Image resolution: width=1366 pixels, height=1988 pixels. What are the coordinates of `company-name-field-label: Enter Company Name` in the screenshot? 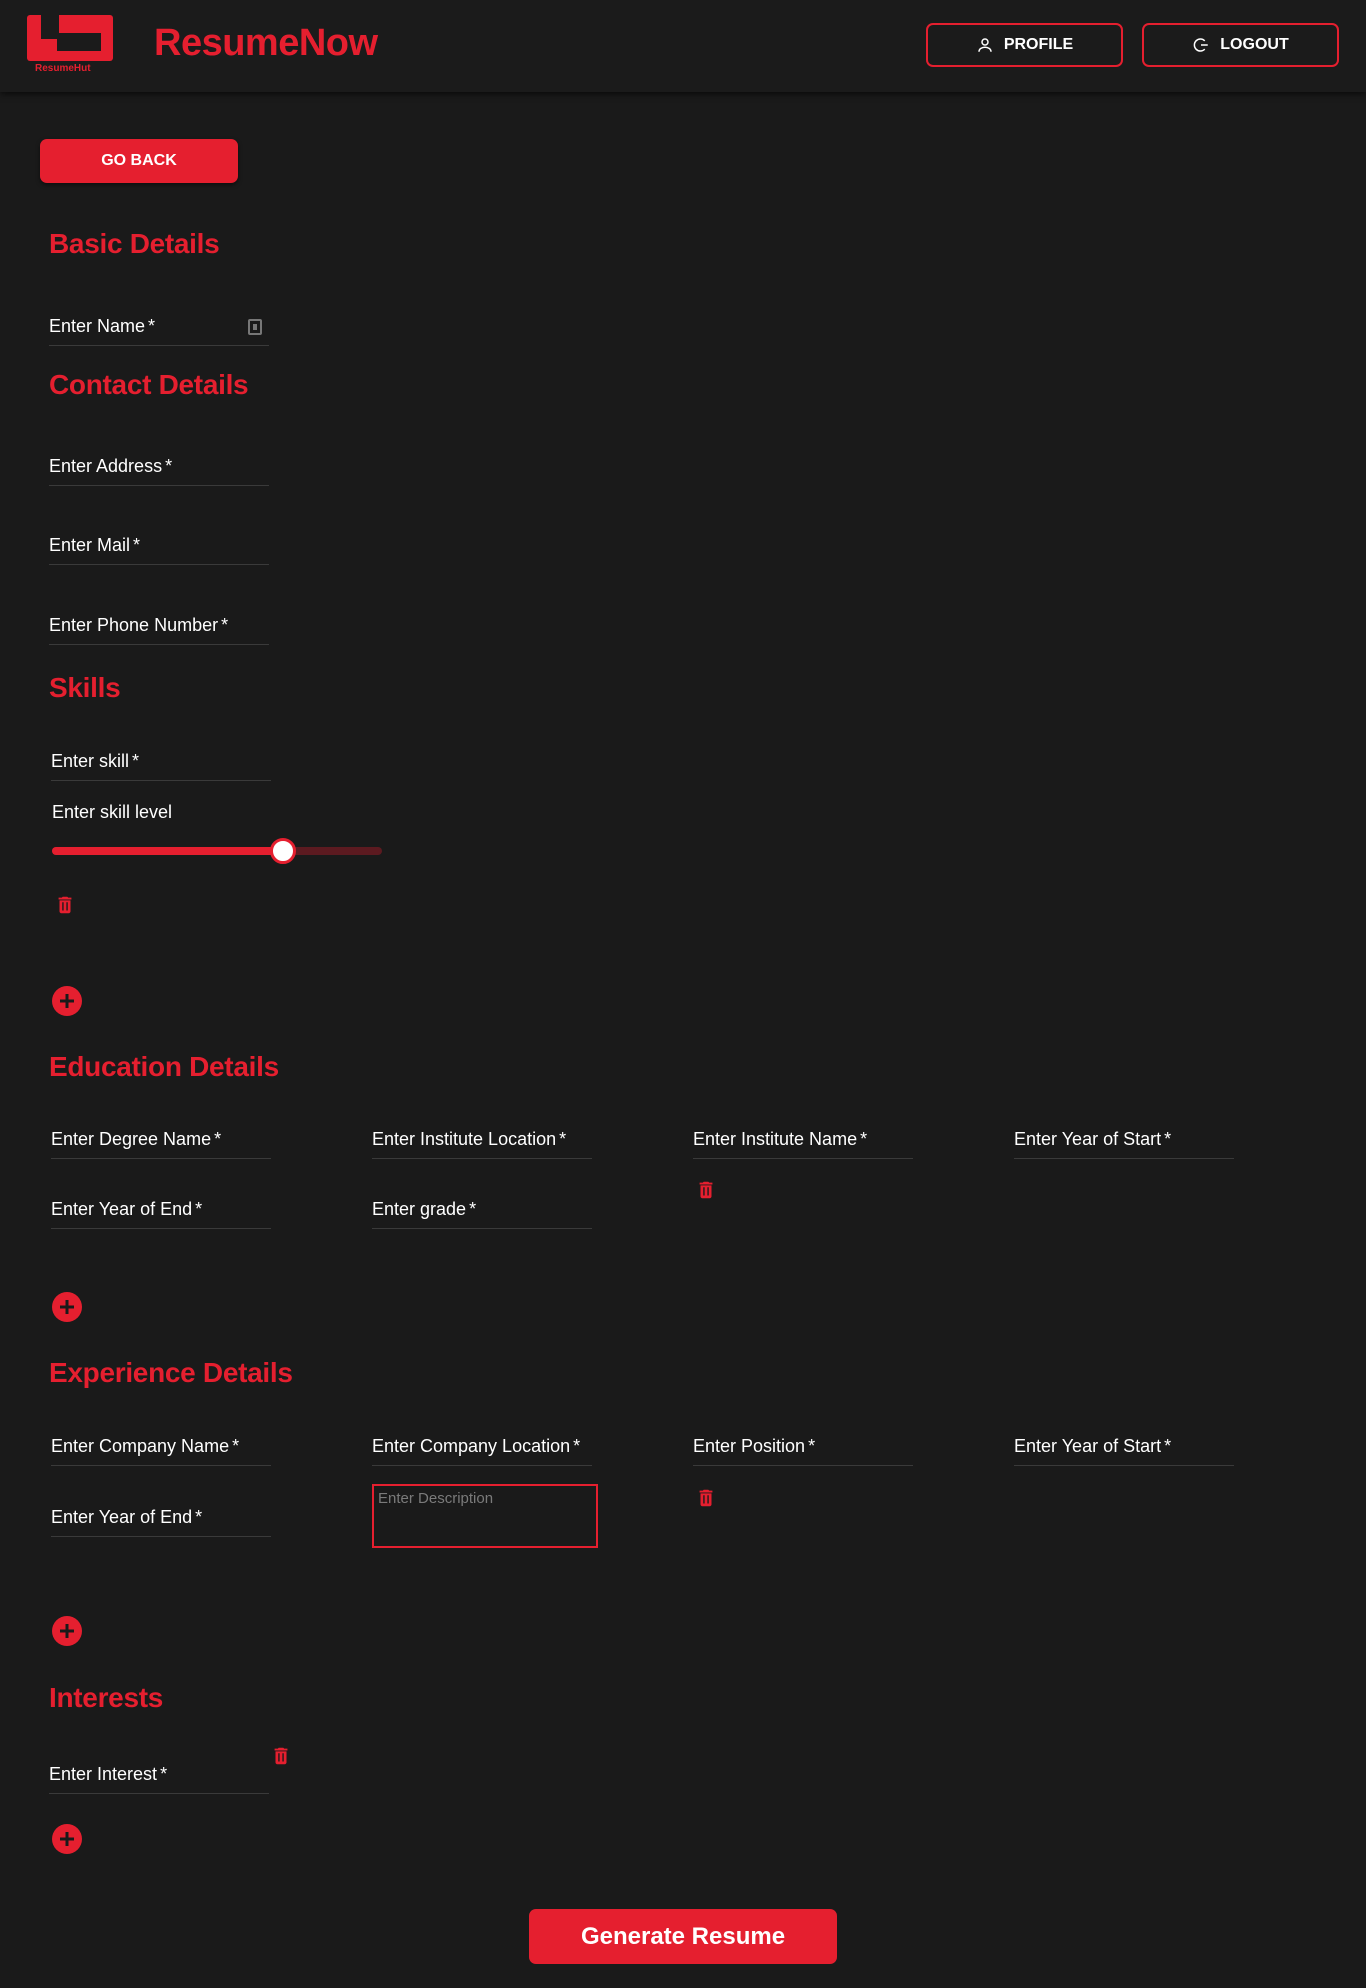 It's located at (140, 1446).